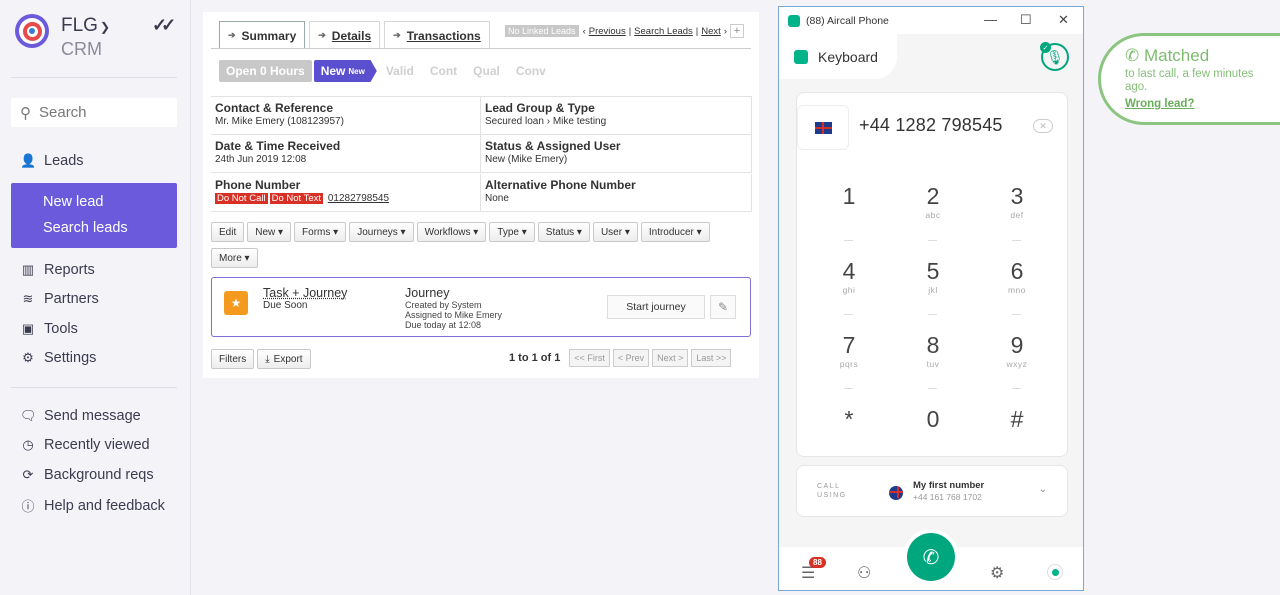 This screenshot has width=1280, height=595. Describe the element at coordinates (512, 232) in the screenshot. I see `type-button: Type ▾` at that location.